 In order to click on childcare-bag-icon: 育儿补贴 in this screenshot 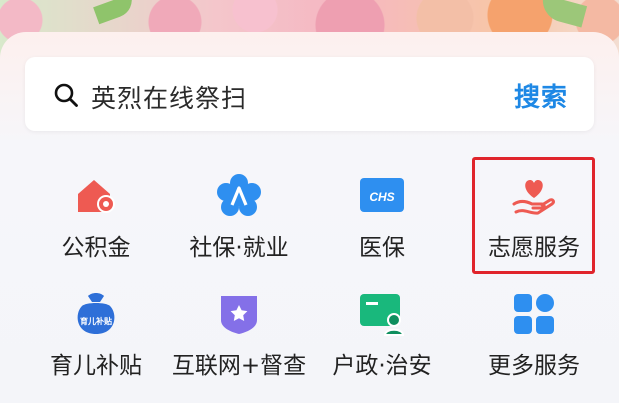, I will do `click(96, 313)`.